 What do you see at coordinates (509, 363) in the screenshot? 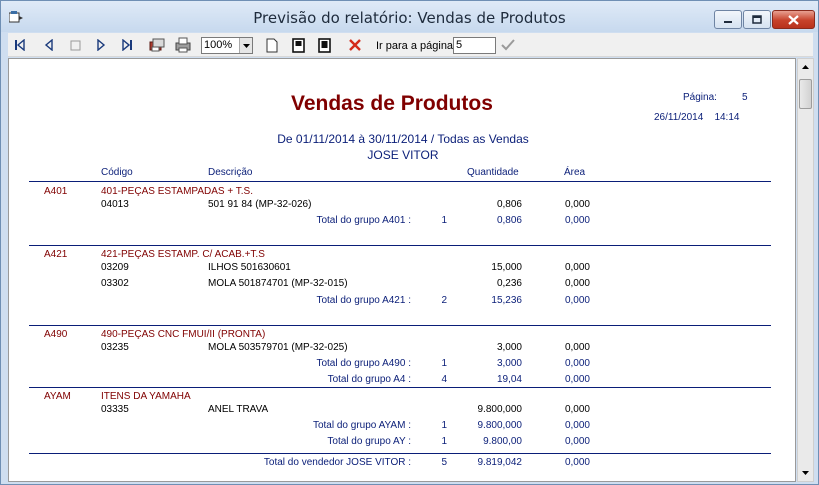
I see `total-quantity: 3,000` at bounding box center [509, 363].